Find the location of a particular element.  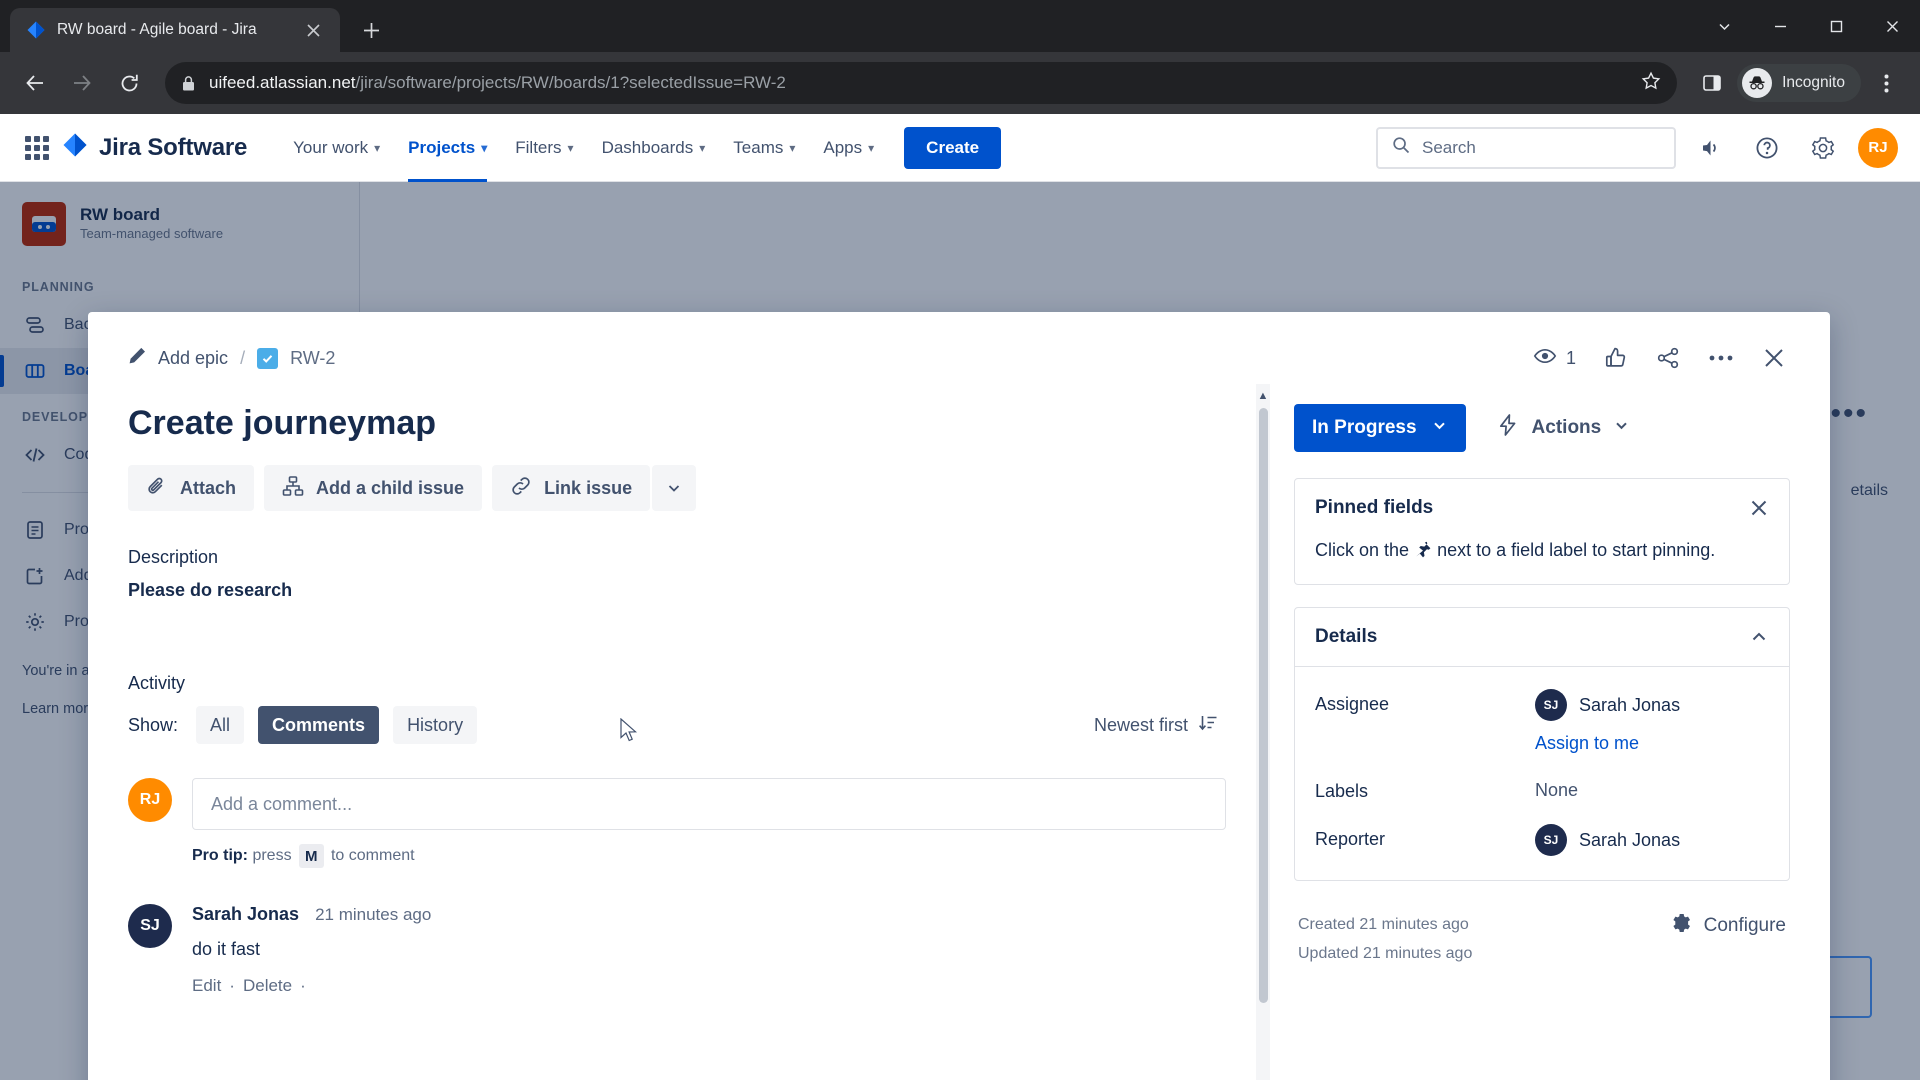

activity-label: Activity is located at coordinates (157, 683).